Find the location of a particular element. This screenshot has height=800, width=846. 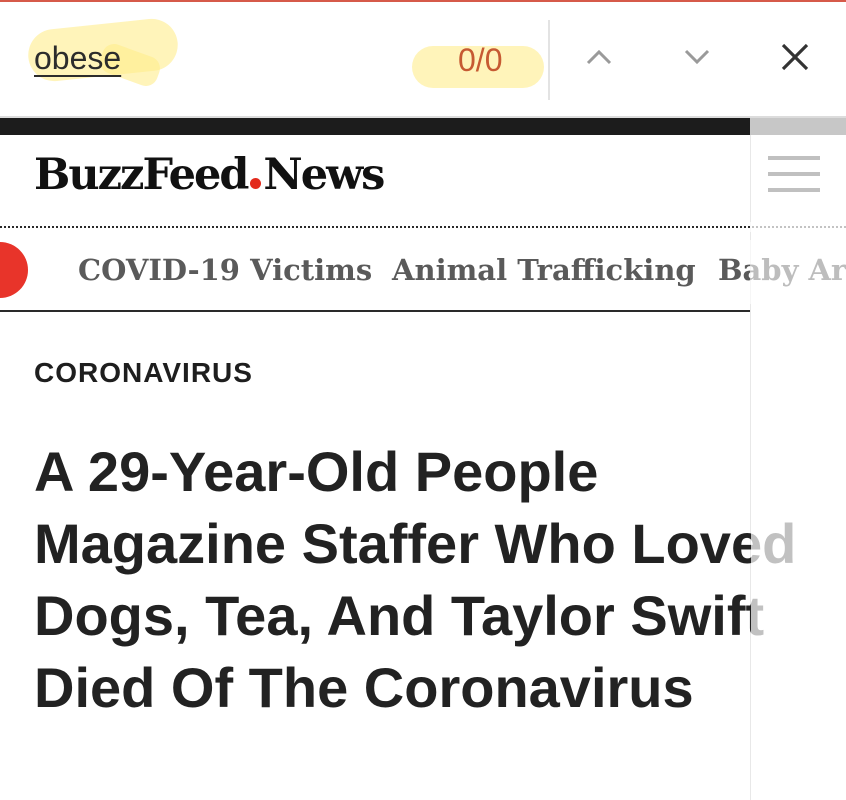

logo-main-text: BuzzFeed is located at coordinates (141, 175).